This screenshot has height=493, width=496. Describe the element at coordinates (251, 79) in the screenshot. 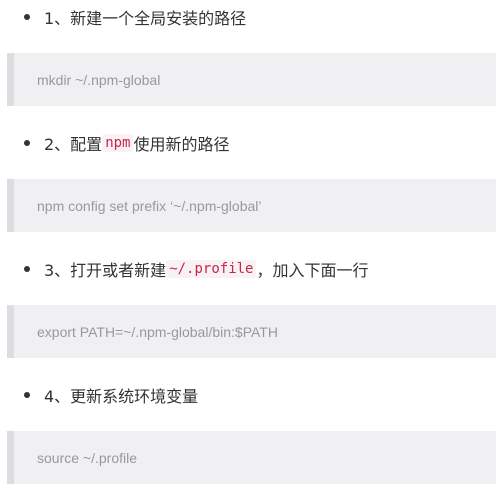

I see `code-block: mkdir ~/.npm-global` at that location.